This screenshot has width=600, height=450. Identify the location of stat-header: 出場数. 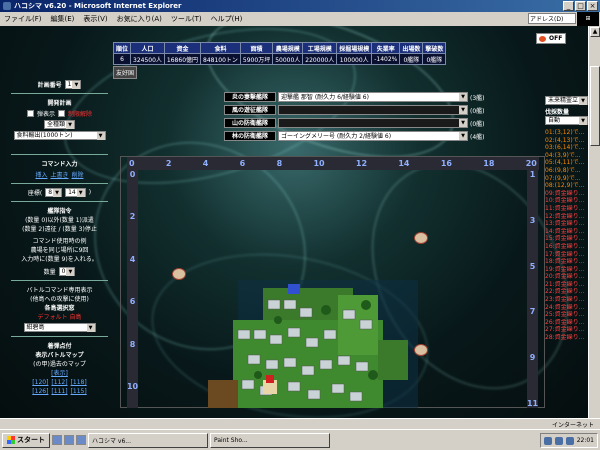
(411, 48).